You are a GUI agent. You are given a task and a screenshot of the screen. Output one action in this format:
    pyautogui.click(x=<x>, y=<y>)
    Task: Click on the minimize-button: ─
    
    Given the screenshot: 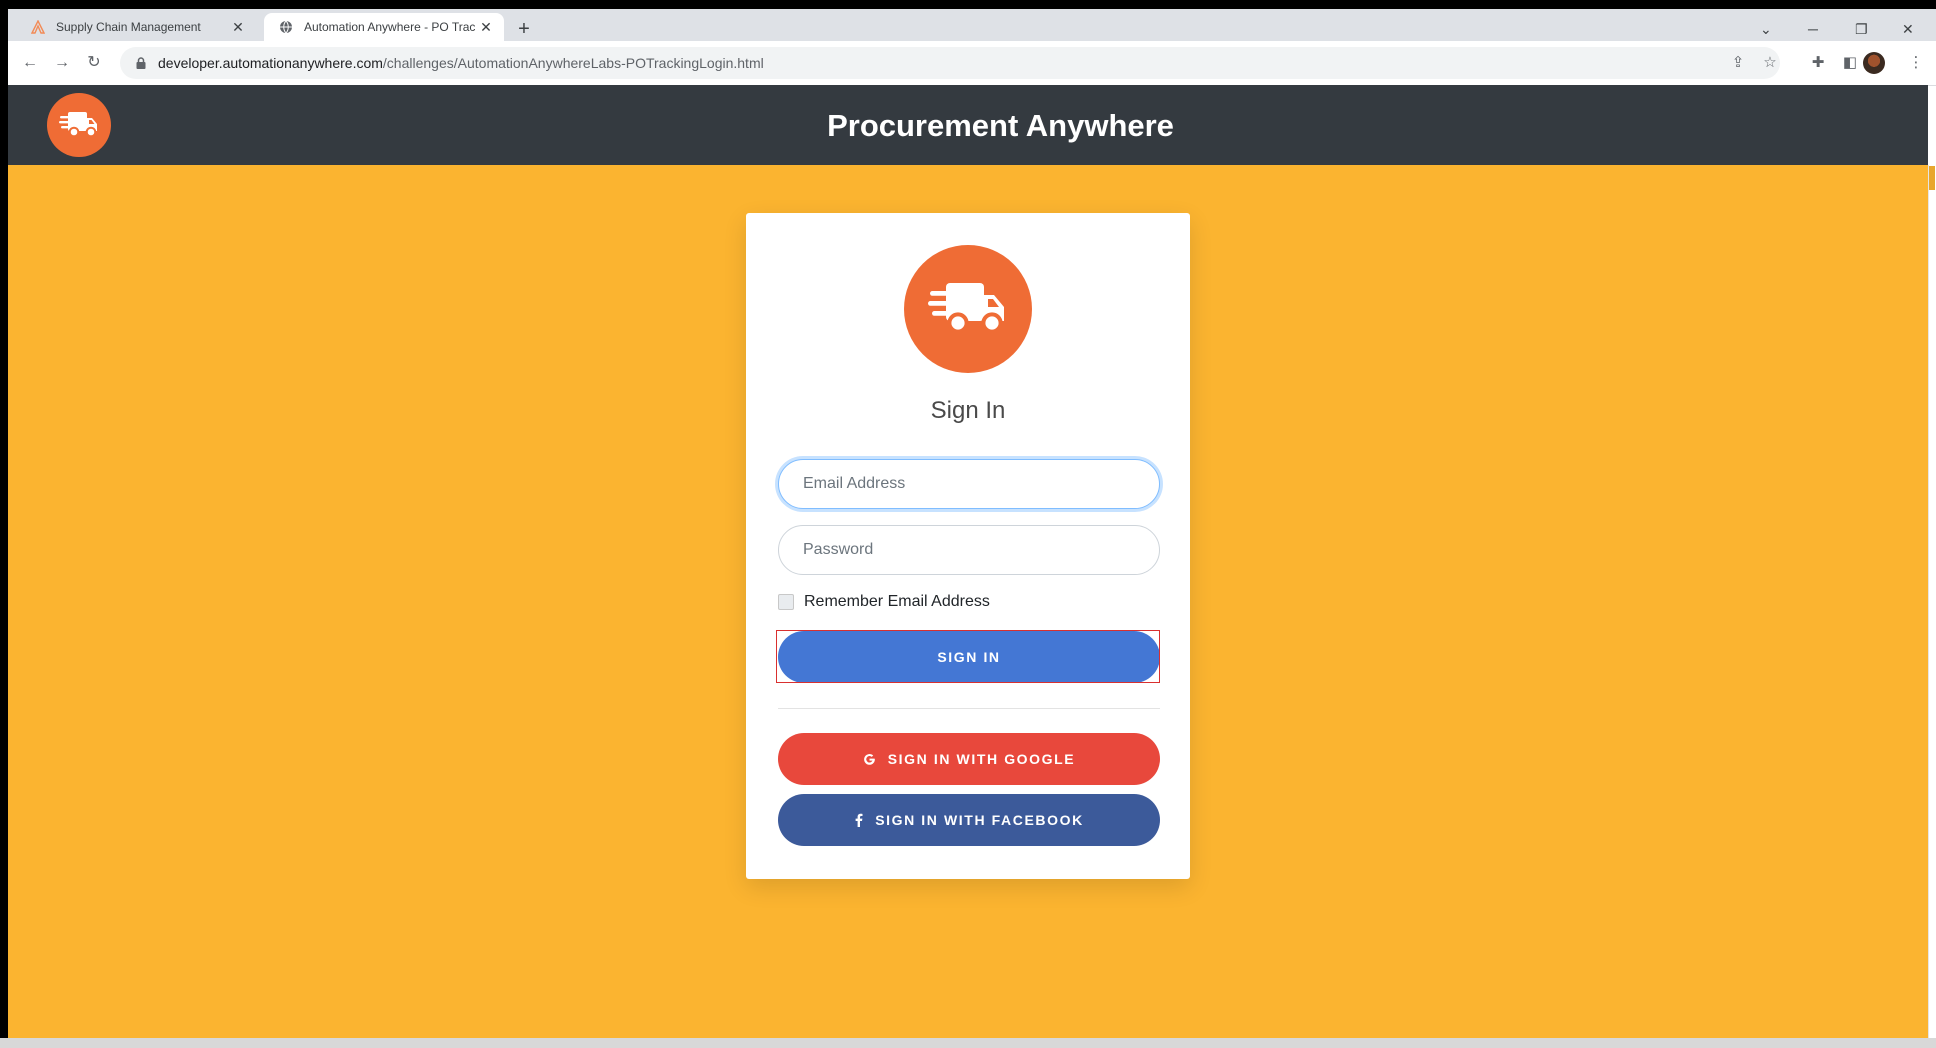 What is the action you would take?
    pyautogui.click(x=1813, y=29)
    